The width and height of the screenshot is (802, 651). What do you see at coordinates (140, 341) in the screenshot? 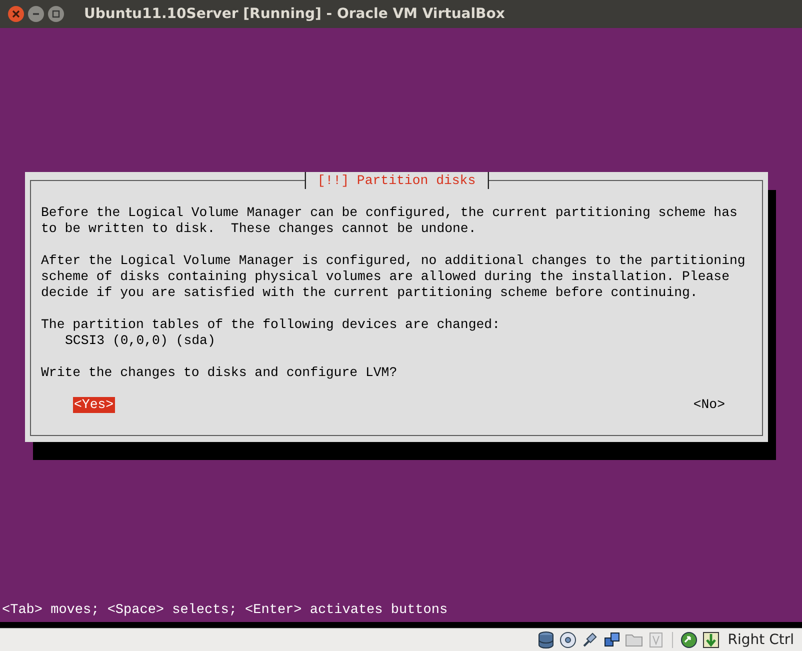
I see `device-name: SCSI3 (0,0,0) (sda)` at bounding box center [140, 341].